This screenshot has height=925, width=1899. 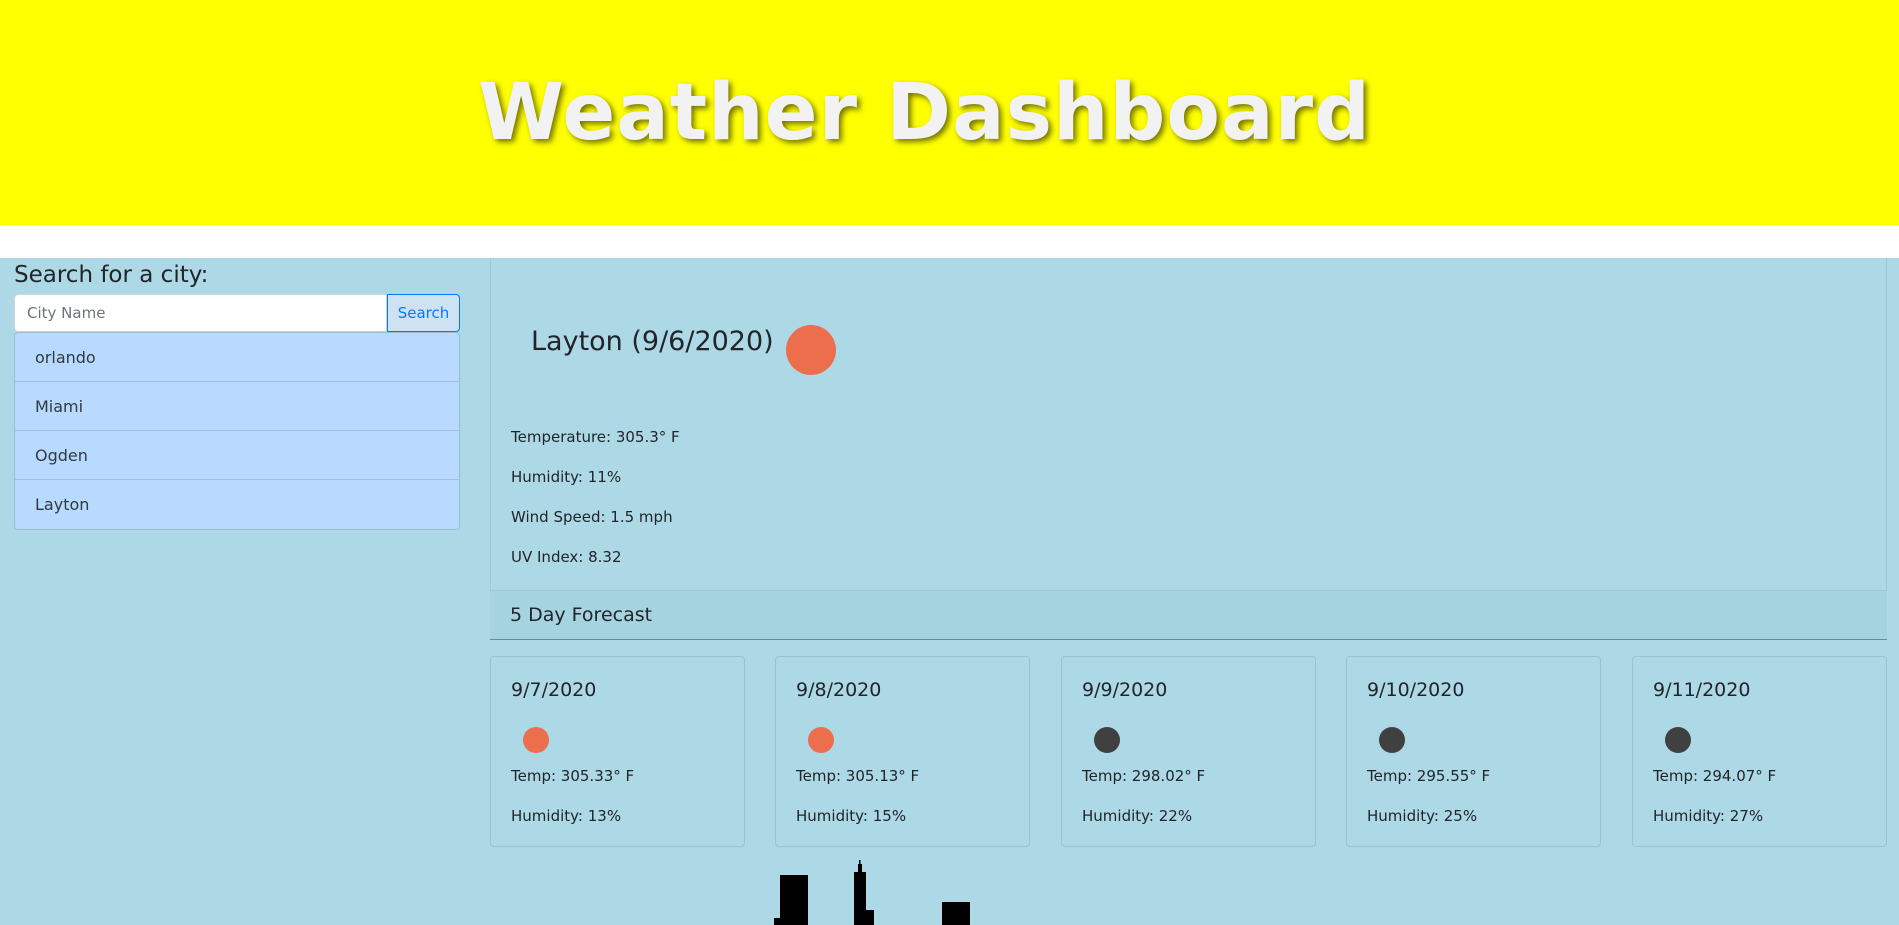 I want to click on current-uv-index: UV Index: 8.32, so click(x=566, y=557).